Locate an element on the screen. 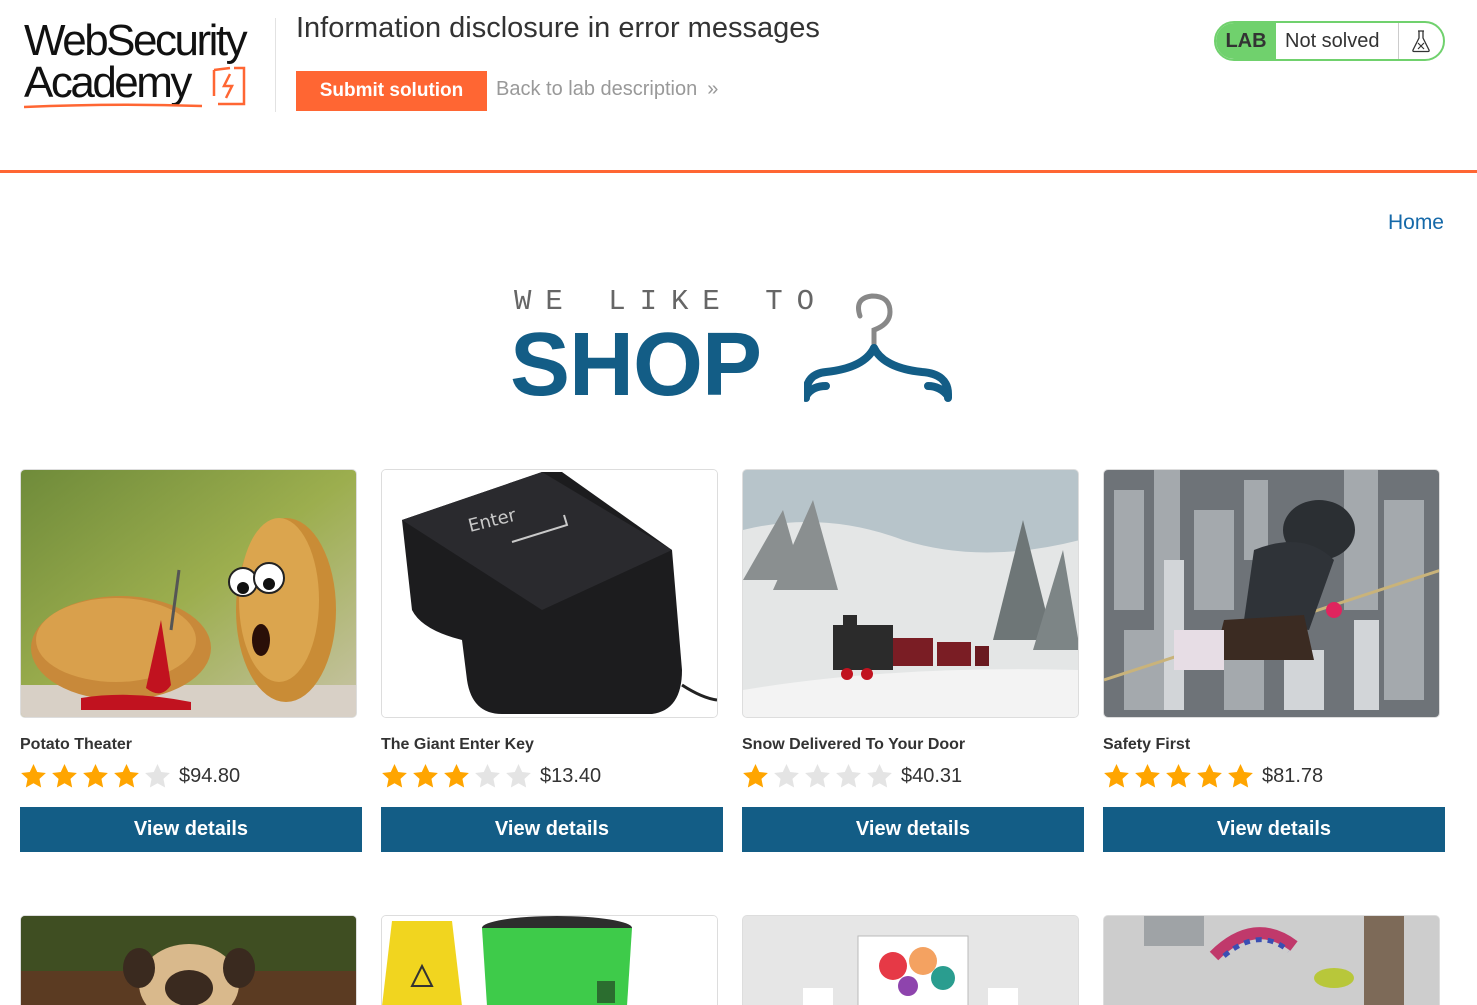 This screenshot has width=1477, height=1005. shop-banner: WE LIKE TO SHOP is located at coordinates (732, 350).